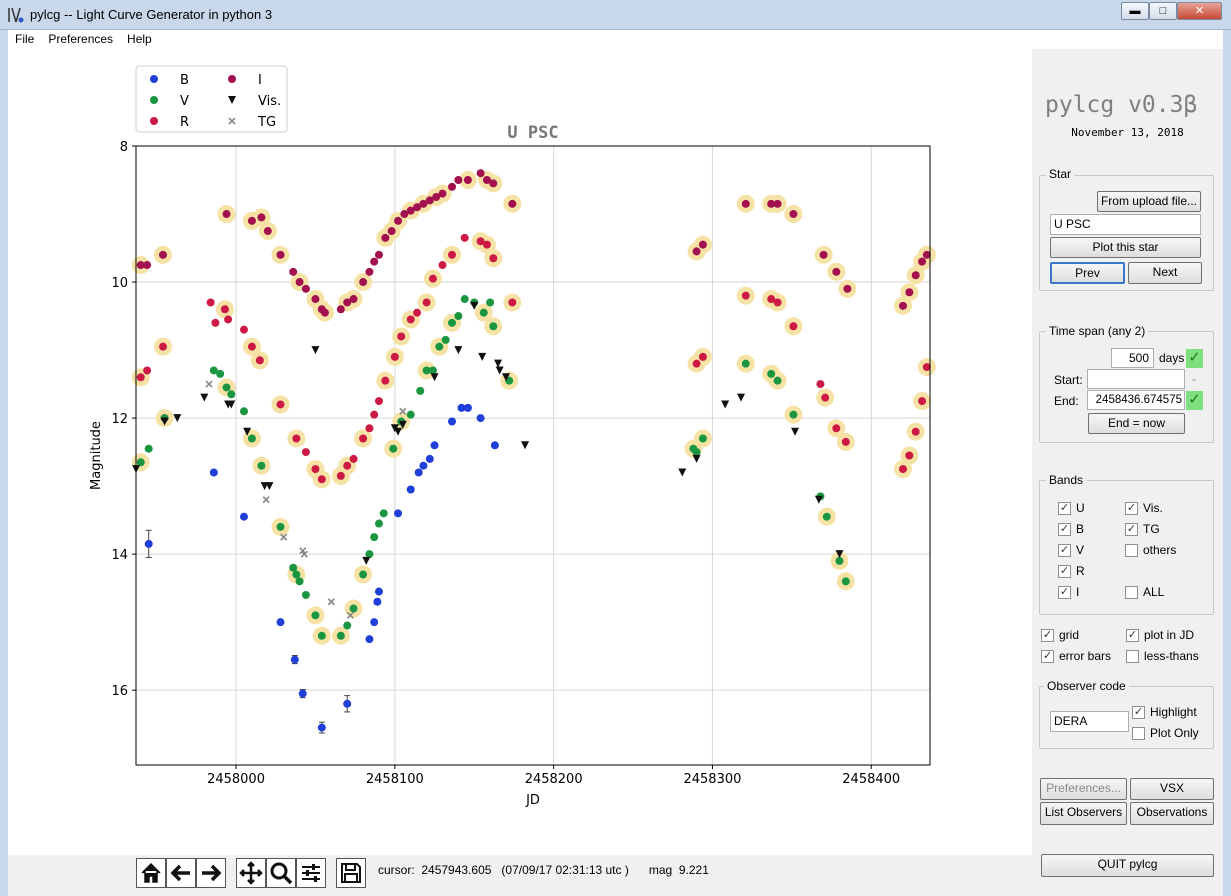 The height and width of the screenshot is (896, 1231). What do you see at coordinates (1131, 529) in the screenshot?
I see `band-tg-checkbox: ✓` at bounding box center [1131, 529].